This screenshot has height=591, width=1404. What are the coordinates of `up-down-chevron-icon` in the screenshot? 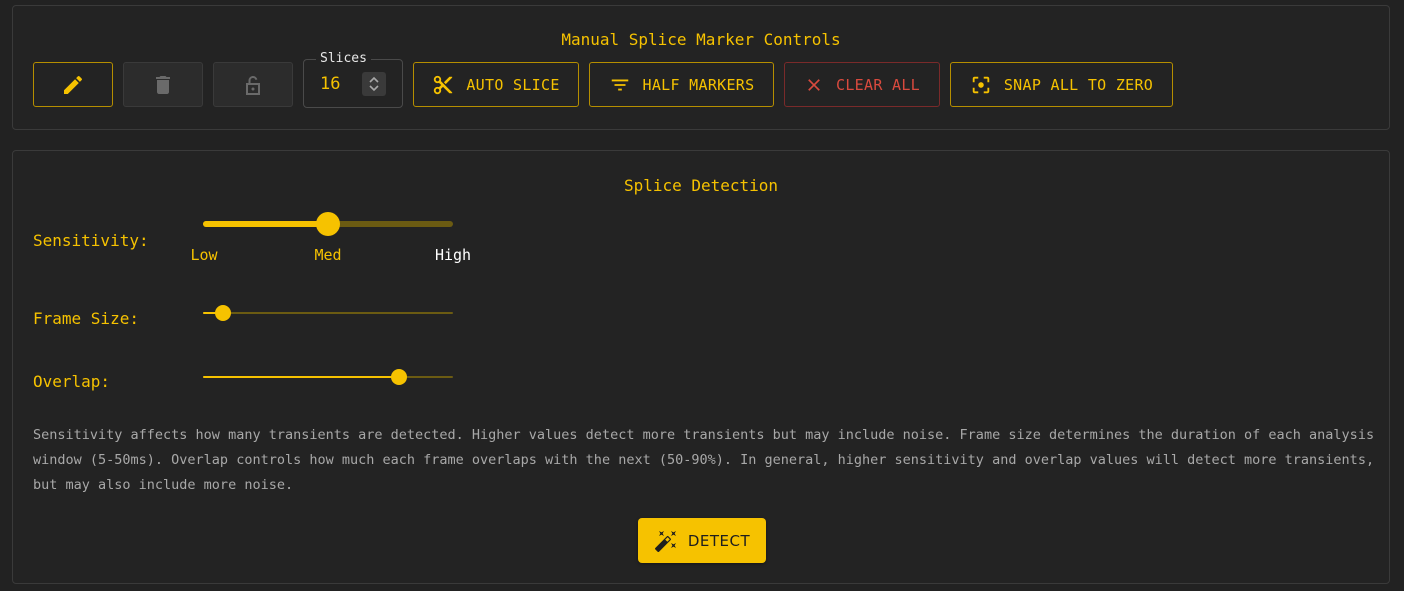 It's located at (374, 84).